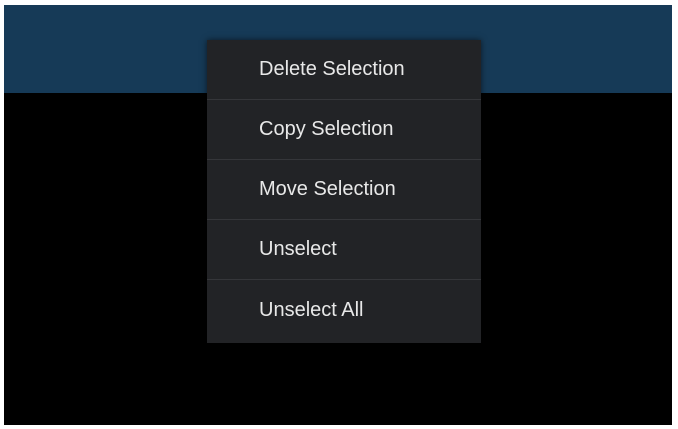 The width and height of the screenshot is (678, 429). What do you see at coordinates (311, 309) in the screenshot?
I see `menu-item-label: Unselect All` at bounding box center [311, 309].